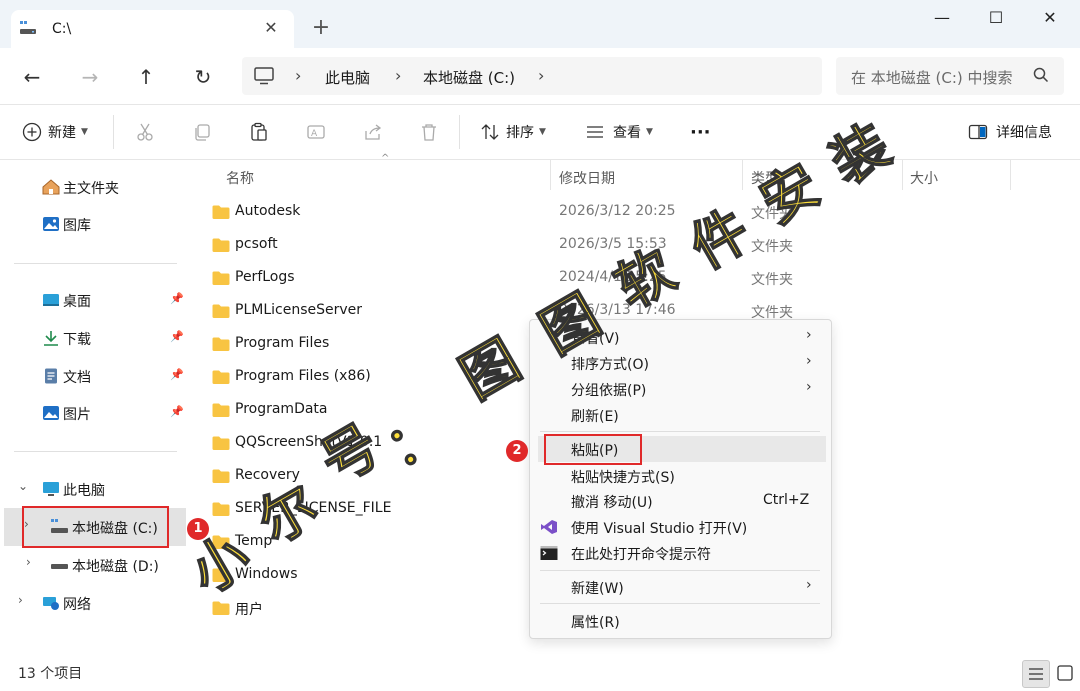  I want to click on search-placeholder: 在 本地磁盘 (C:) 中搜索, so click(932, 78).